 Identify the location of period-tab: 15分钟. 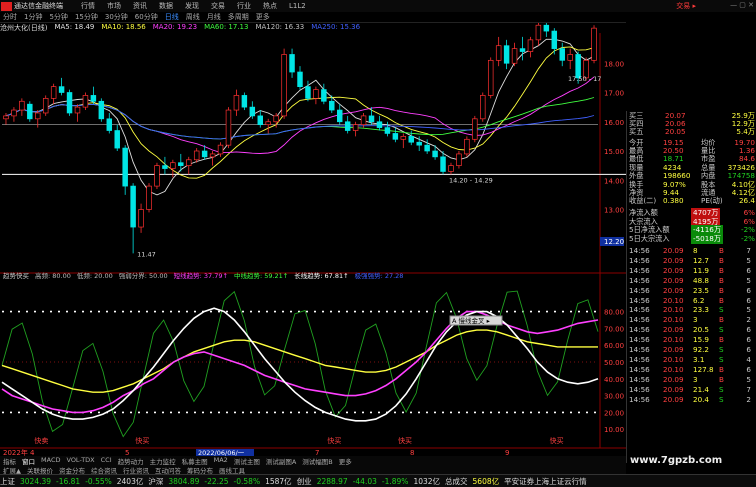
(86, 17).